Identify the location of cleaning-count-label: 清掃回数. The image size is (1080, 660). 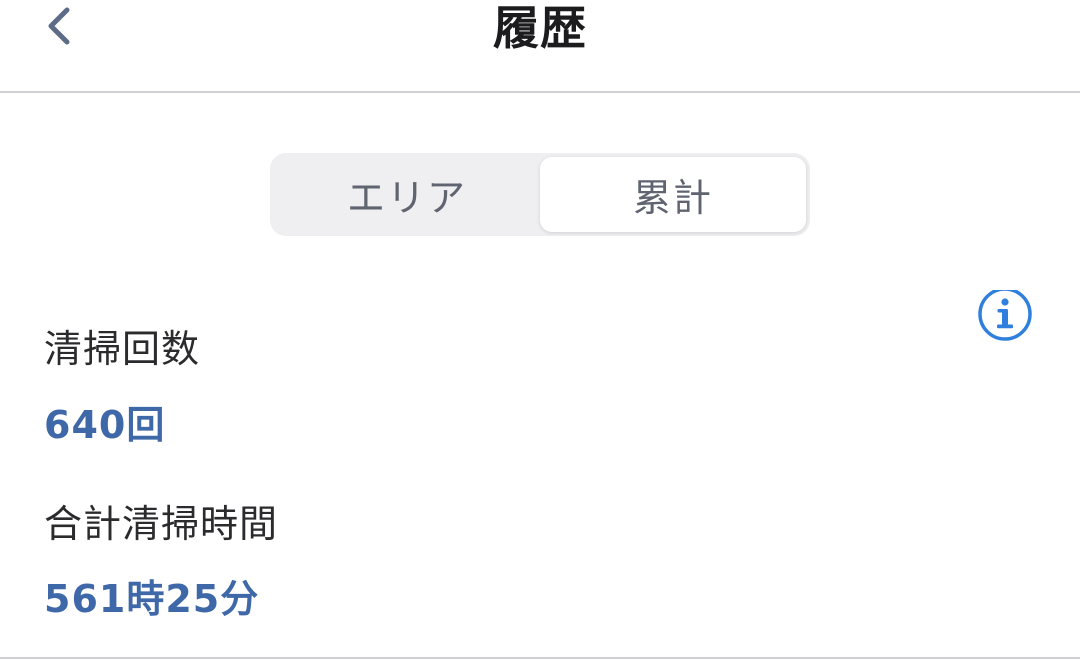
(122, 349).